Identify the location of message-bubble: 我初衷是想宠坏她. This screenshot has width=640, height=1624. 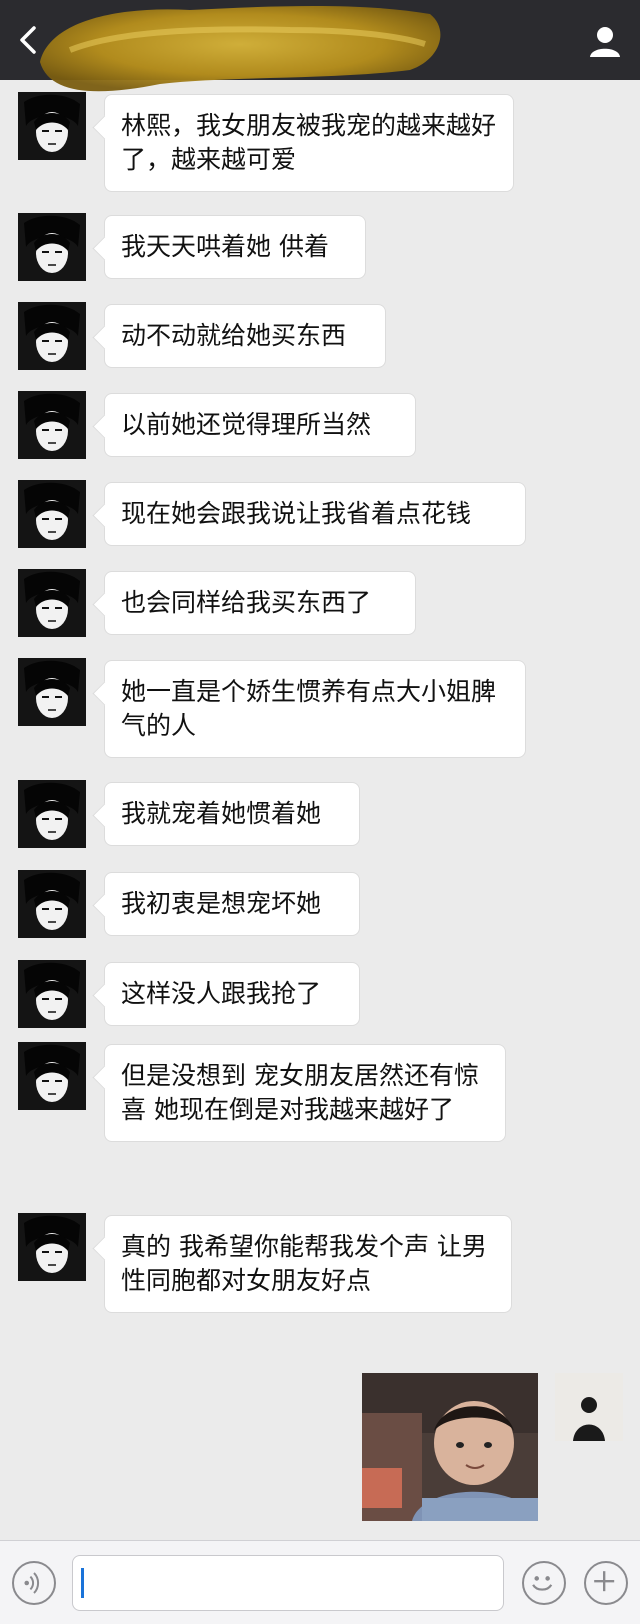
(232, 904).